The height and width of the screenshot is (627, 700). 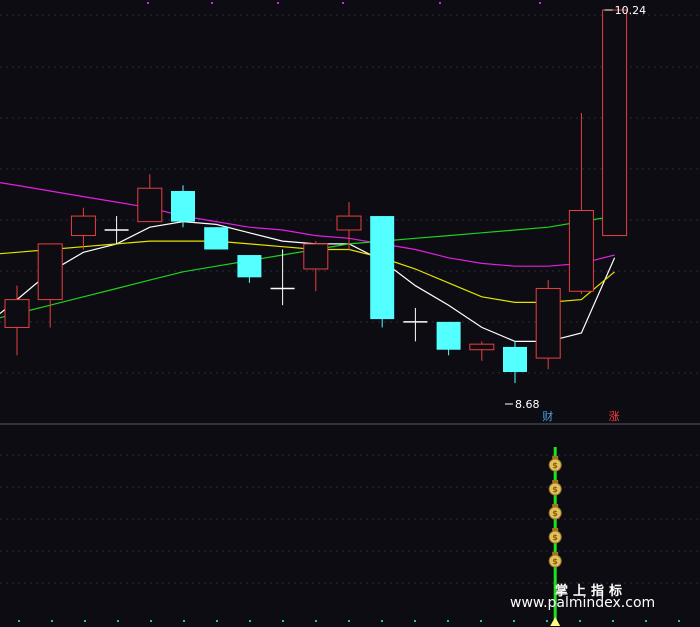 What do you see at coordinates (547, 416) in the screenshot?
I see `signal-marker: 财` at bounding box center [547, 416].